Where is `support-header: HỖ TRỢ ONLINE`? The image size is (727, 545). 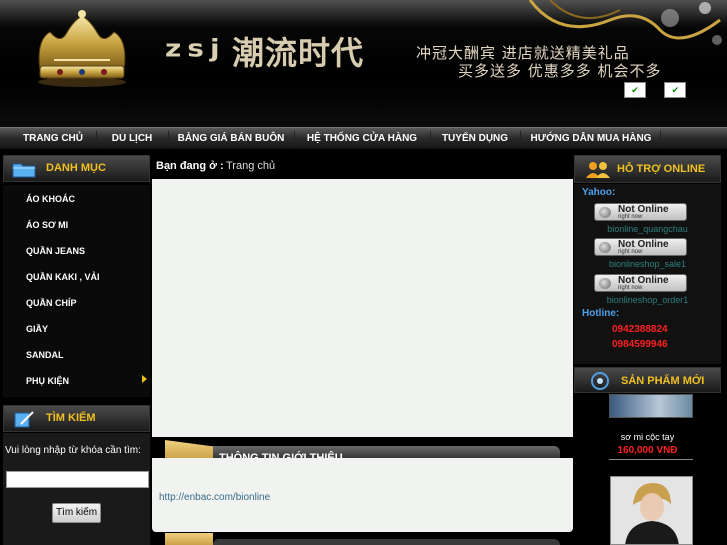
support-header: HỖ TRỢ ONLINE is located at coordinates (647, 169).